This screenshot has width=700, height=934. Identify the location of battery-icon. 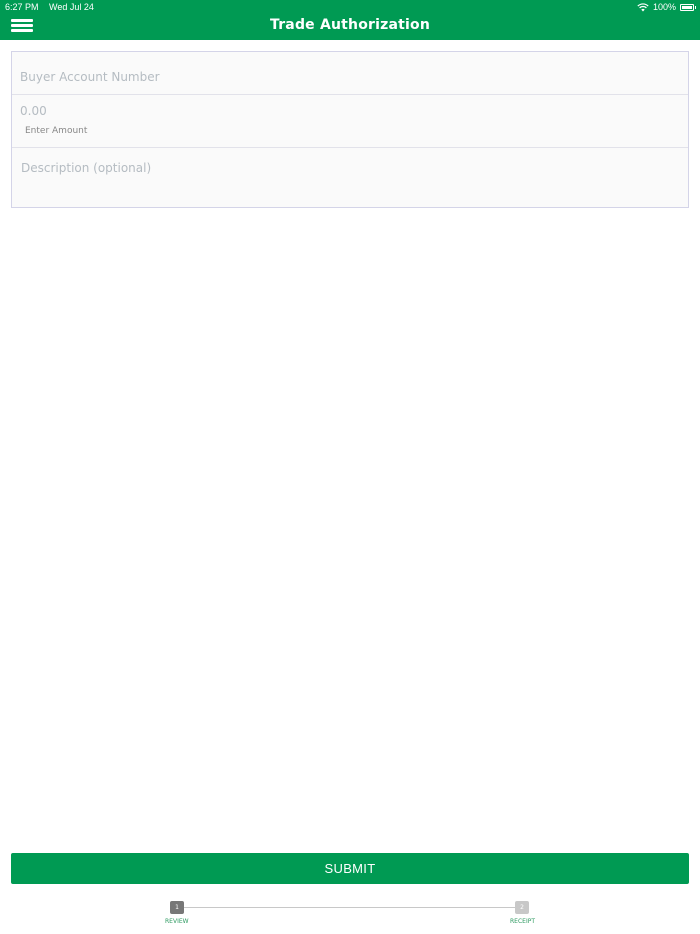
(688, 7).